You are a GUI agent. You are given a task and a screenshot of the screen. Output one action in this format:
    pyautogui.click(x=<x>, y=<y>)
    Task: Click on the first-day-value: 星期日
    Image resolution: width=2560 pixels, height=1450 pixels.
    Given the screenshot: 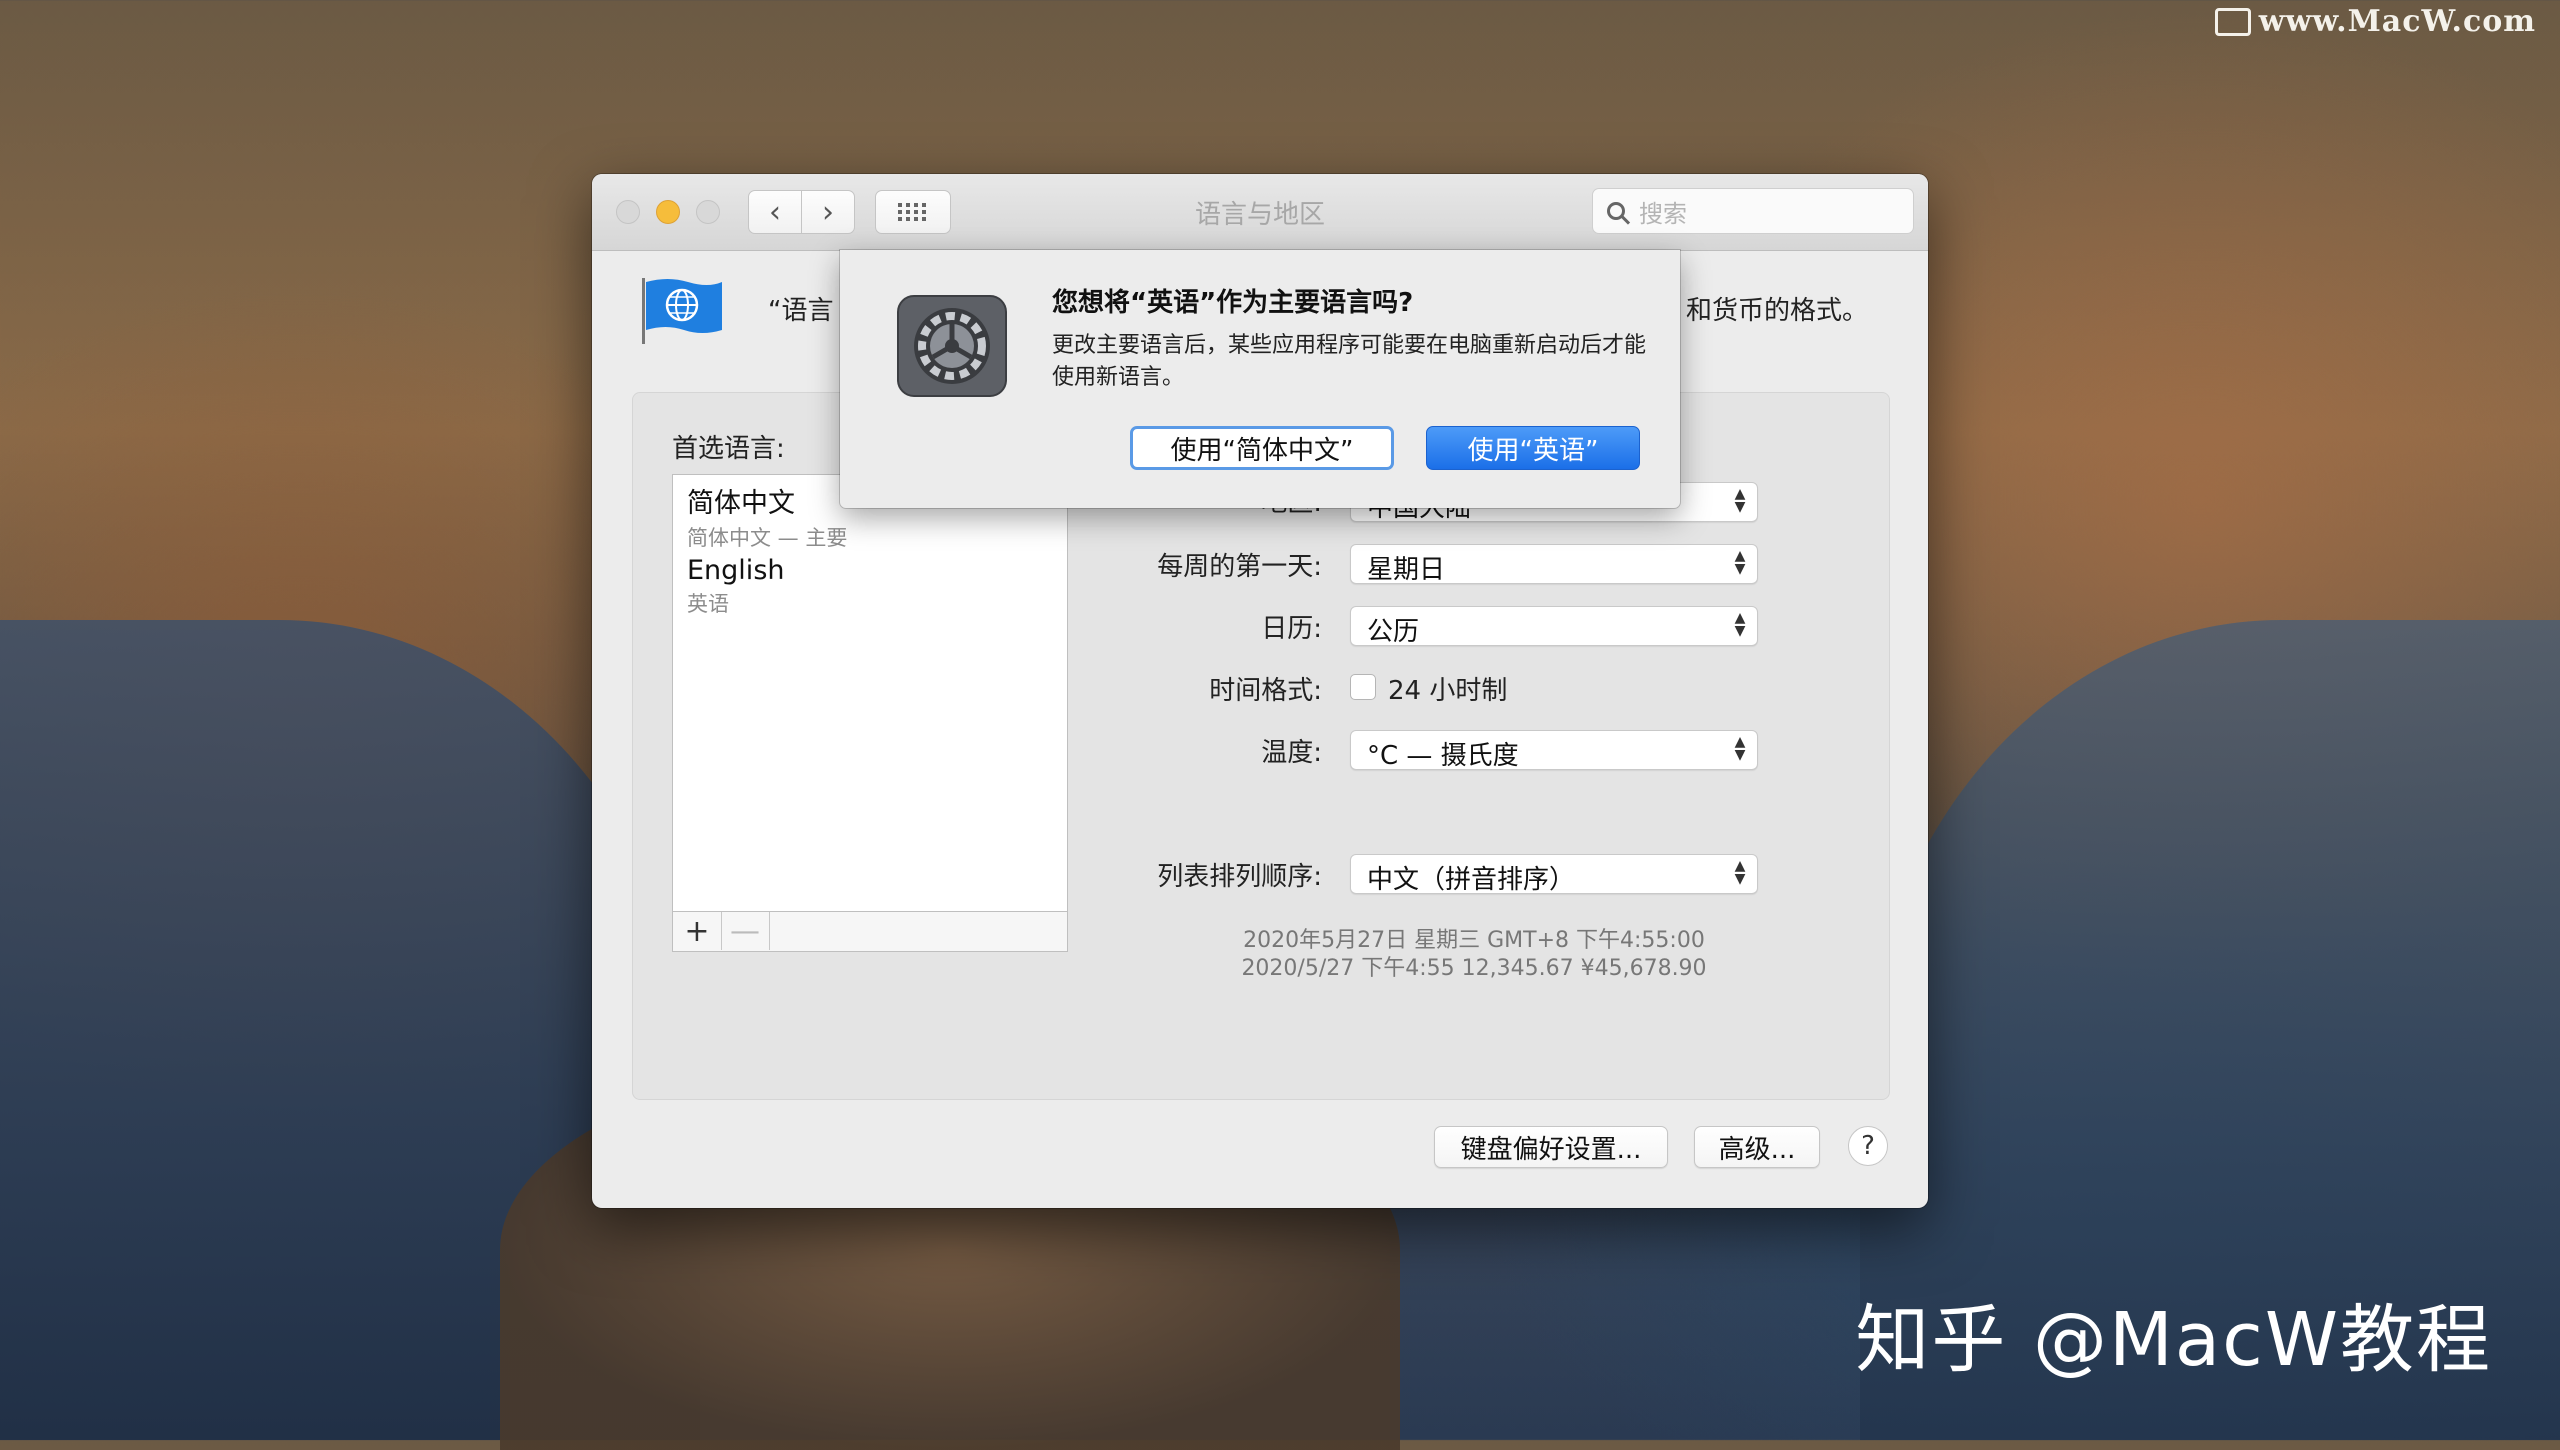 What is the action you would take?
    pyautogui.click(x=1406, y=570)
    